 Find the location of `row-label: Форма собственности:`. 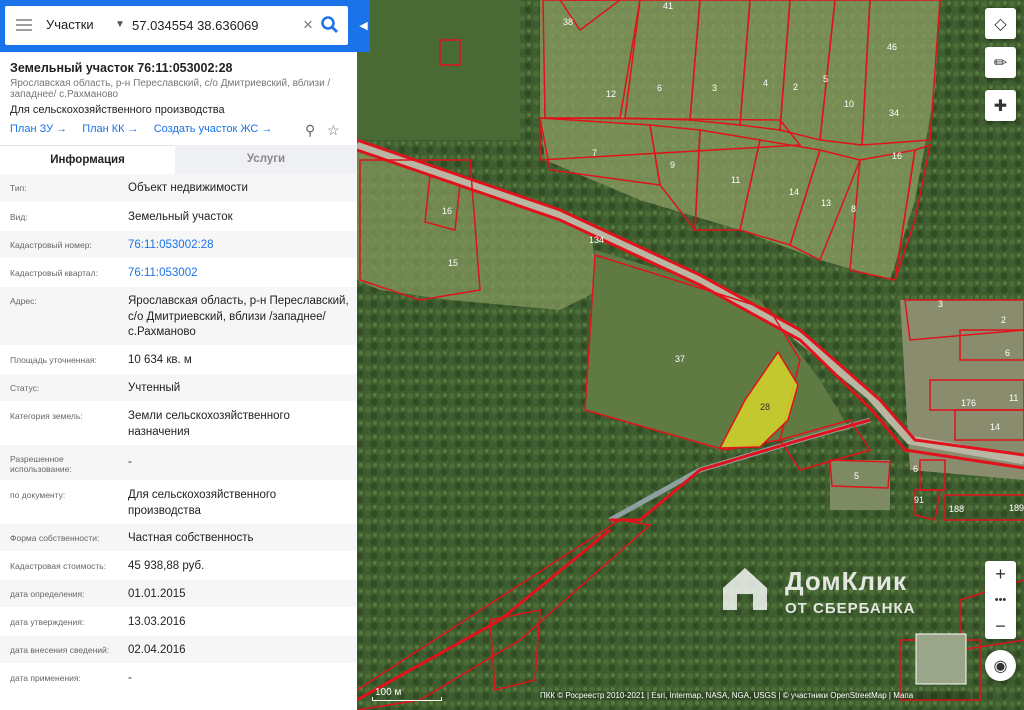

row-label: Форма собственности: is located at coordinates (55, 538).